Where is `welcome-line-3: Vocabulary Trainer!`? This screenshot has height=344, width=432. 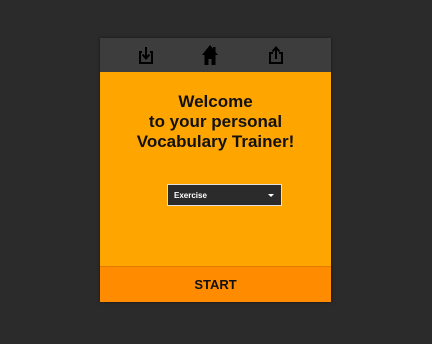 welcome-line-3: Vocabulary Trainer! is located at coordinates (215, 141).